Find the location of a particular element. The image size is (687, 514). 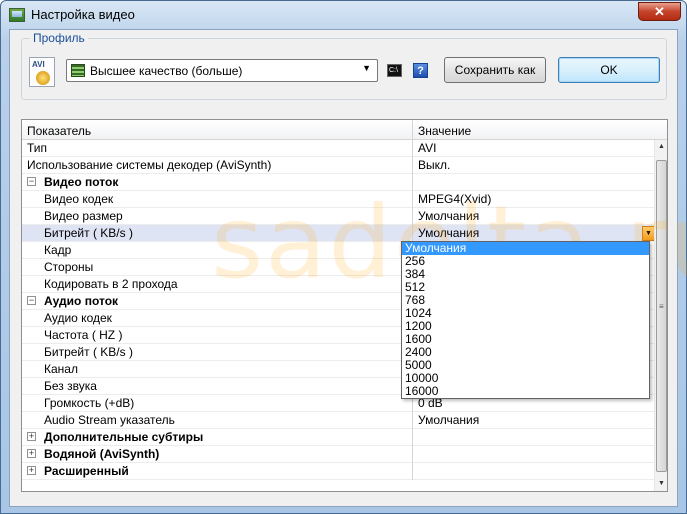

bitrate-option: 1600 is located at coordinates (525, 339).